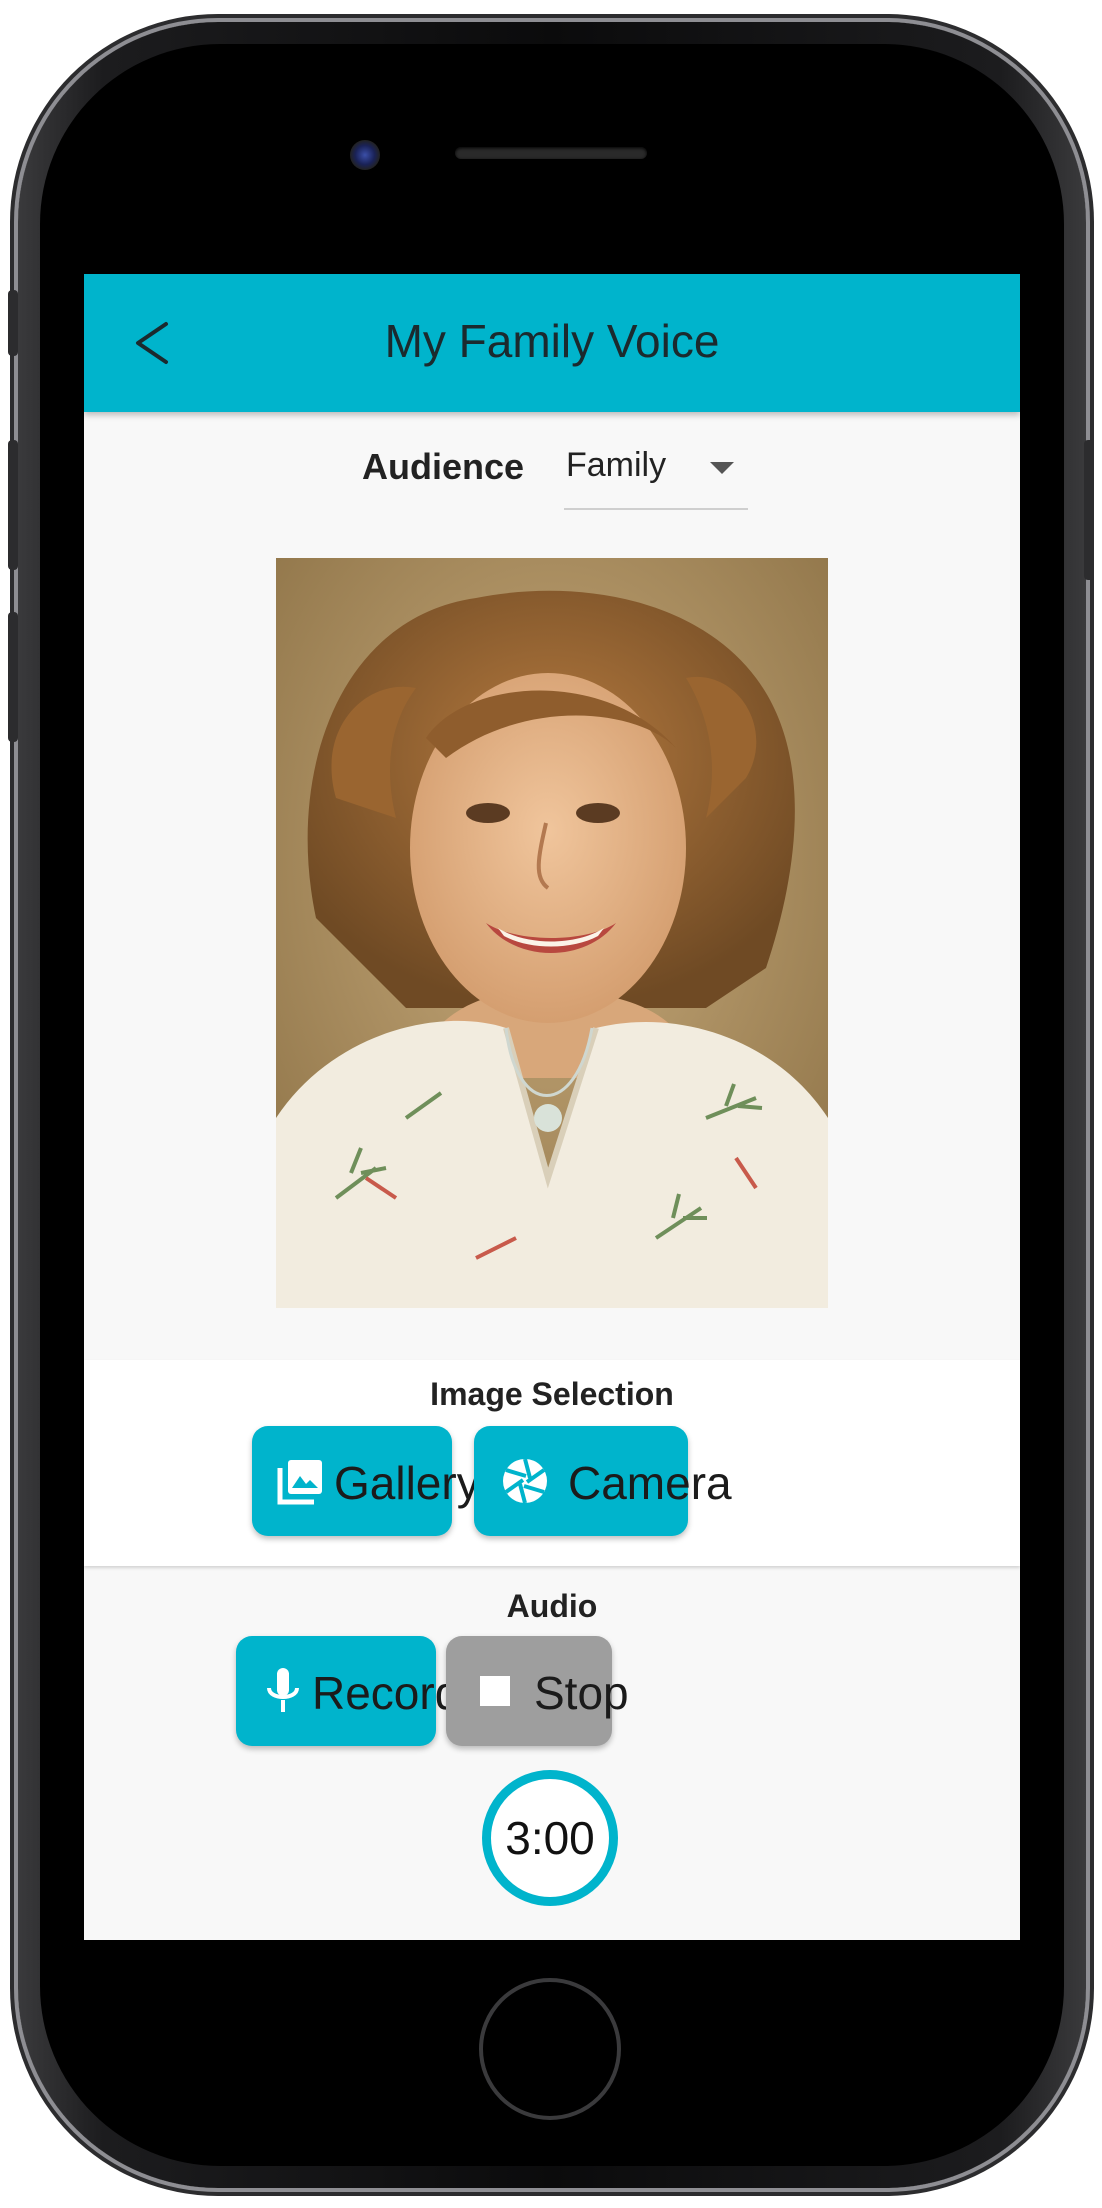 The image size is (1102, 2208). What do you see at coordinates (283, 1690) in the screenshot?
I see `microphone-icon` at bounding box center [283, 1690].